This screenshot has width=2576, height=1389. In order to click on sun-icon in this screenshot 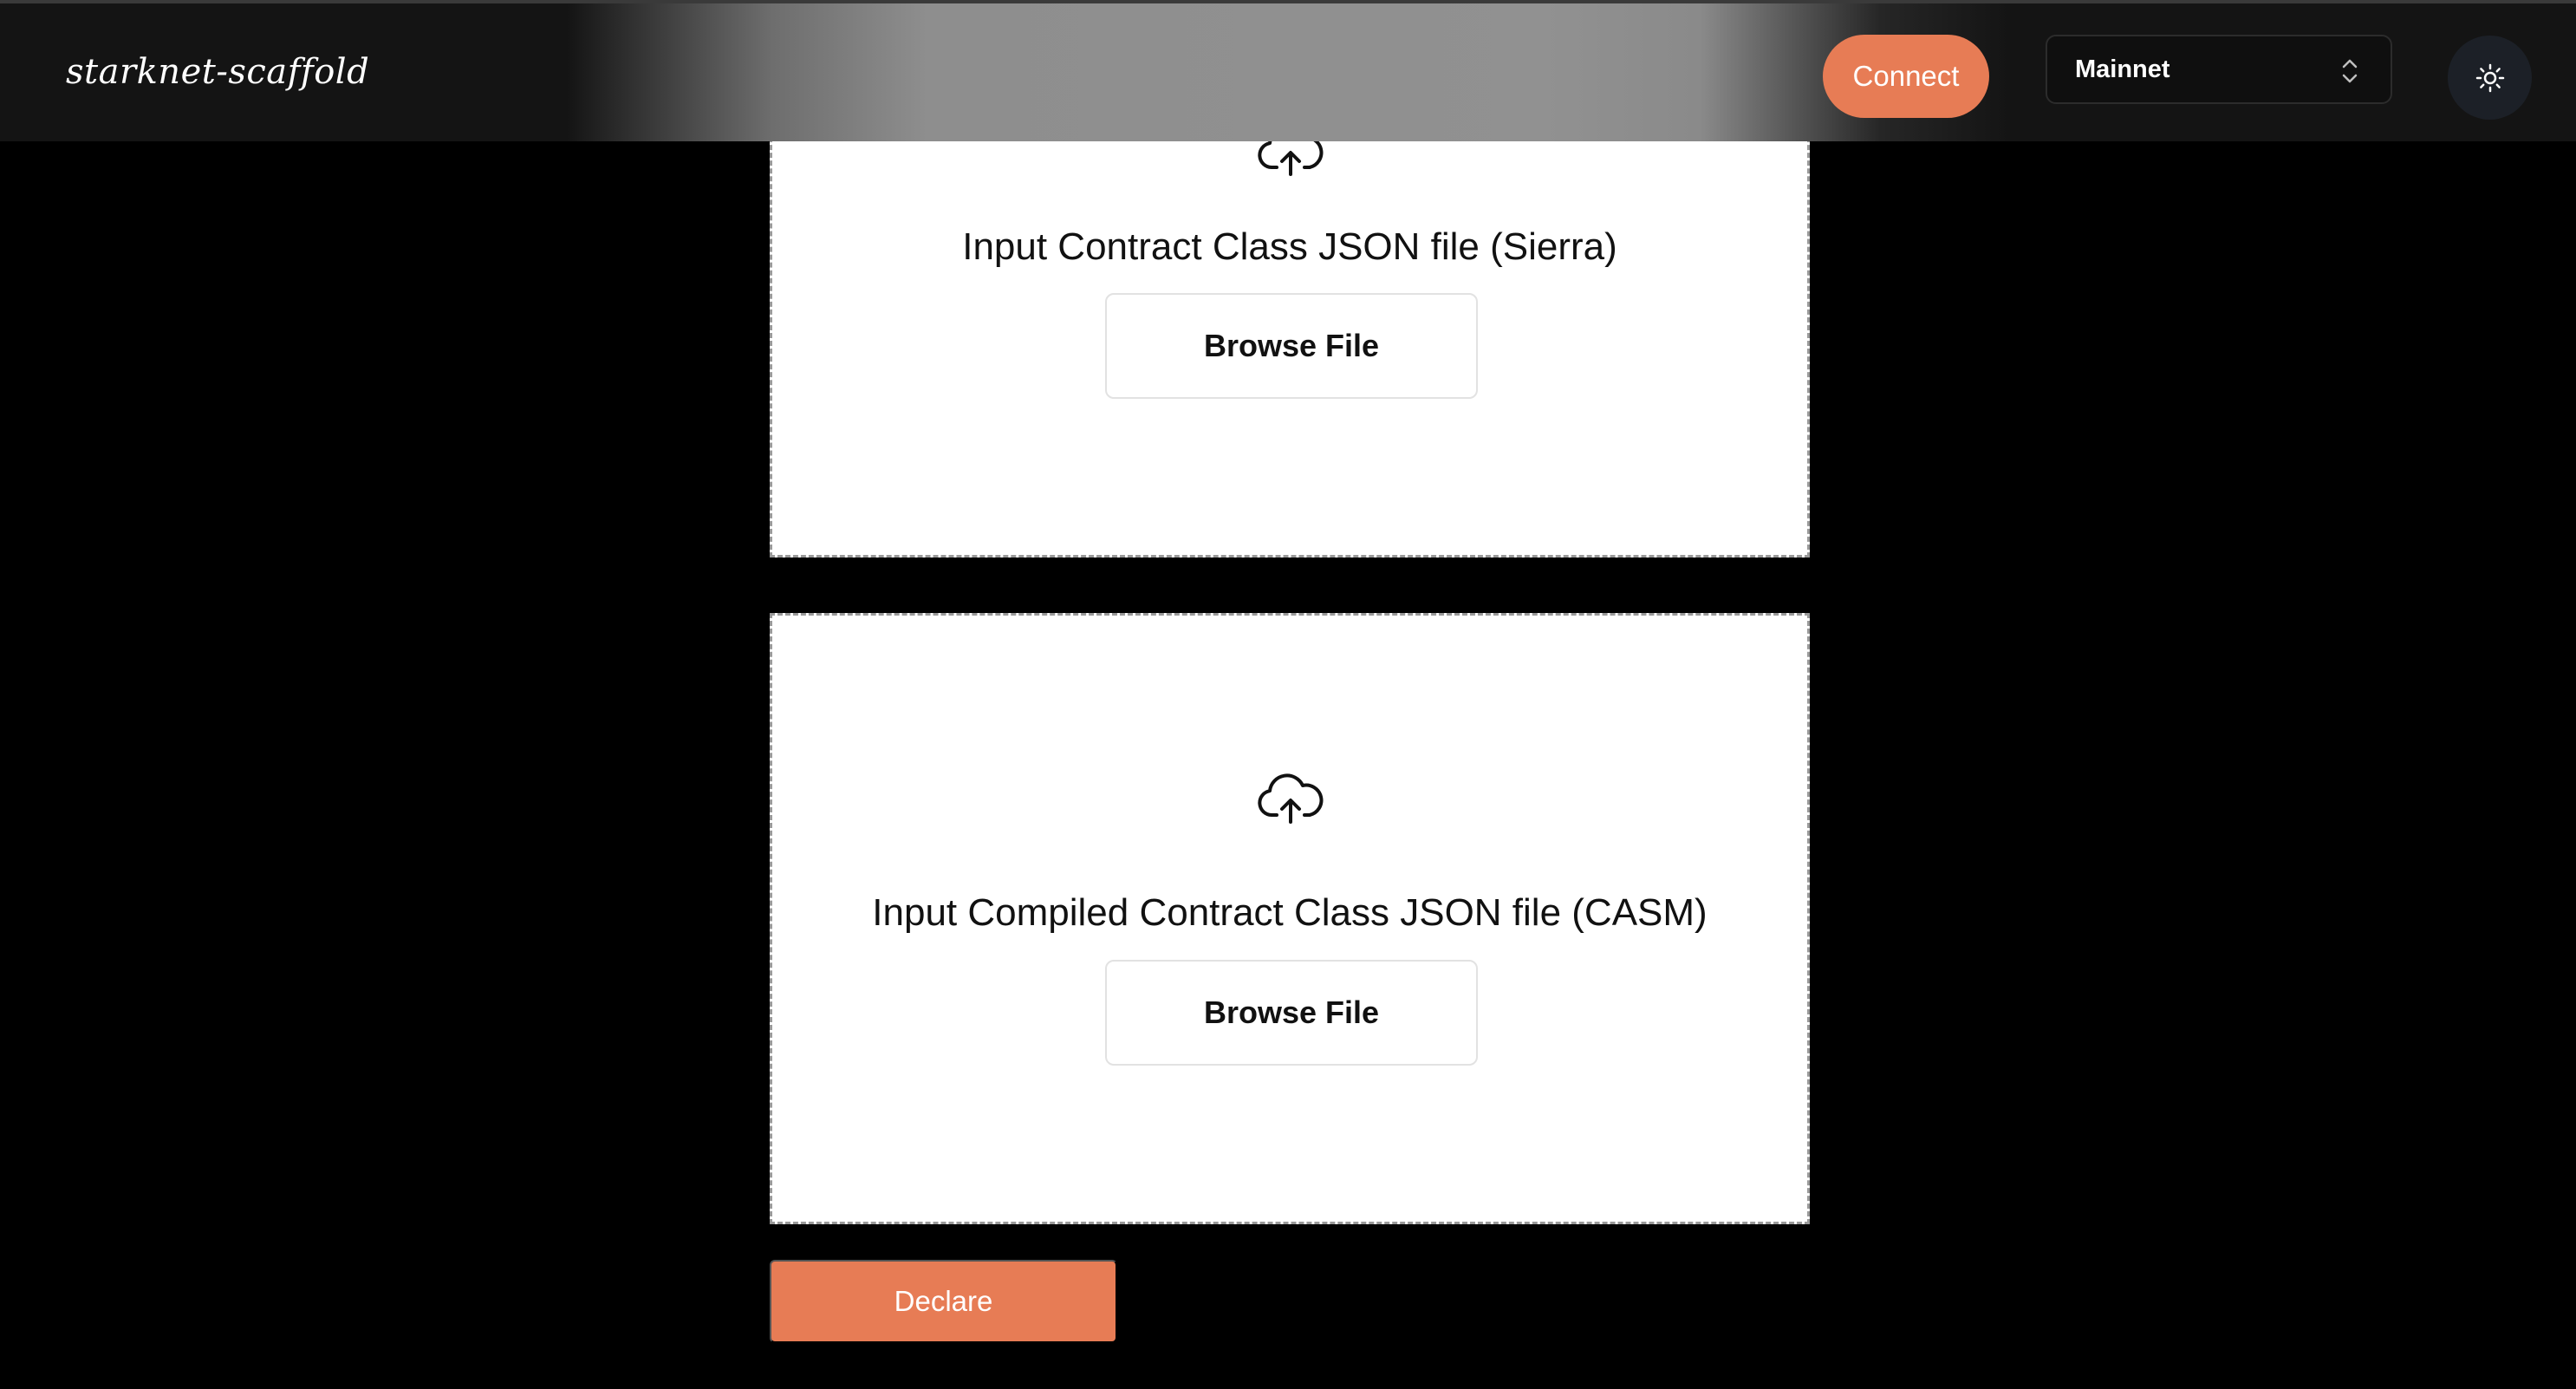, I will do `click(2489, 77)`.